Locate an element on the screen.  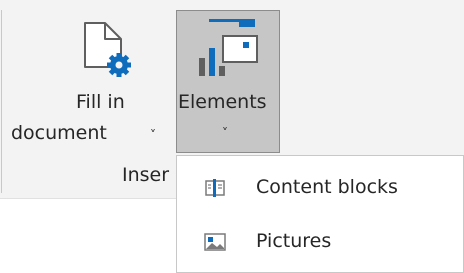
pictures-label: Pictures is located at coordinates (294, 241).